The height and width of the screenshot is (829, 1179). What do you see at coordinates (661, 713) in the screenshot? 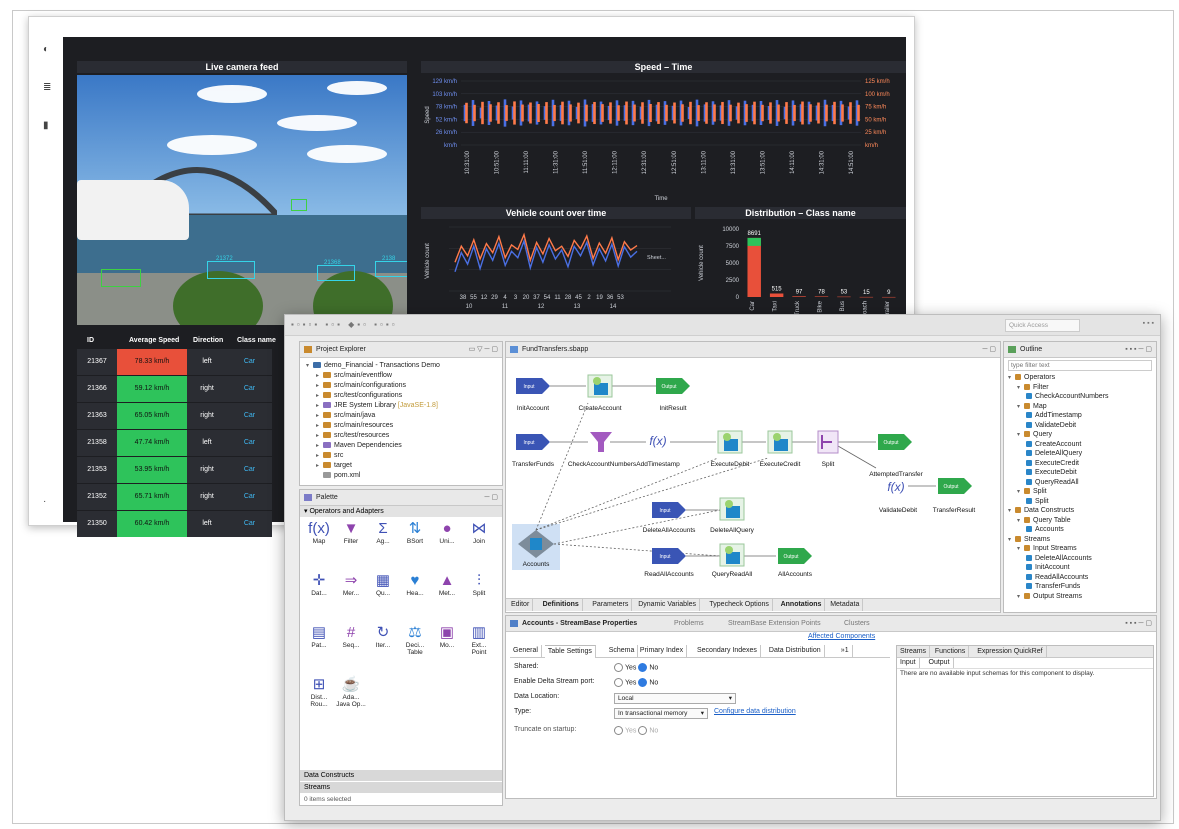
I see `type-select: In transactional memory ▾` at bounding box center [661, 713].